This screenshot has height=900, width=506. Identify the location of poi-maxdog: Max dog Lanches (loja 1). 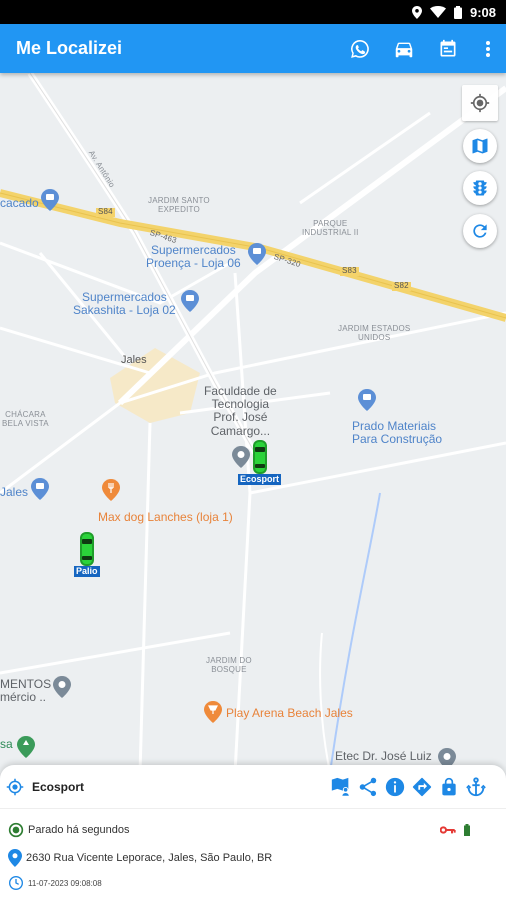
(165, 517).